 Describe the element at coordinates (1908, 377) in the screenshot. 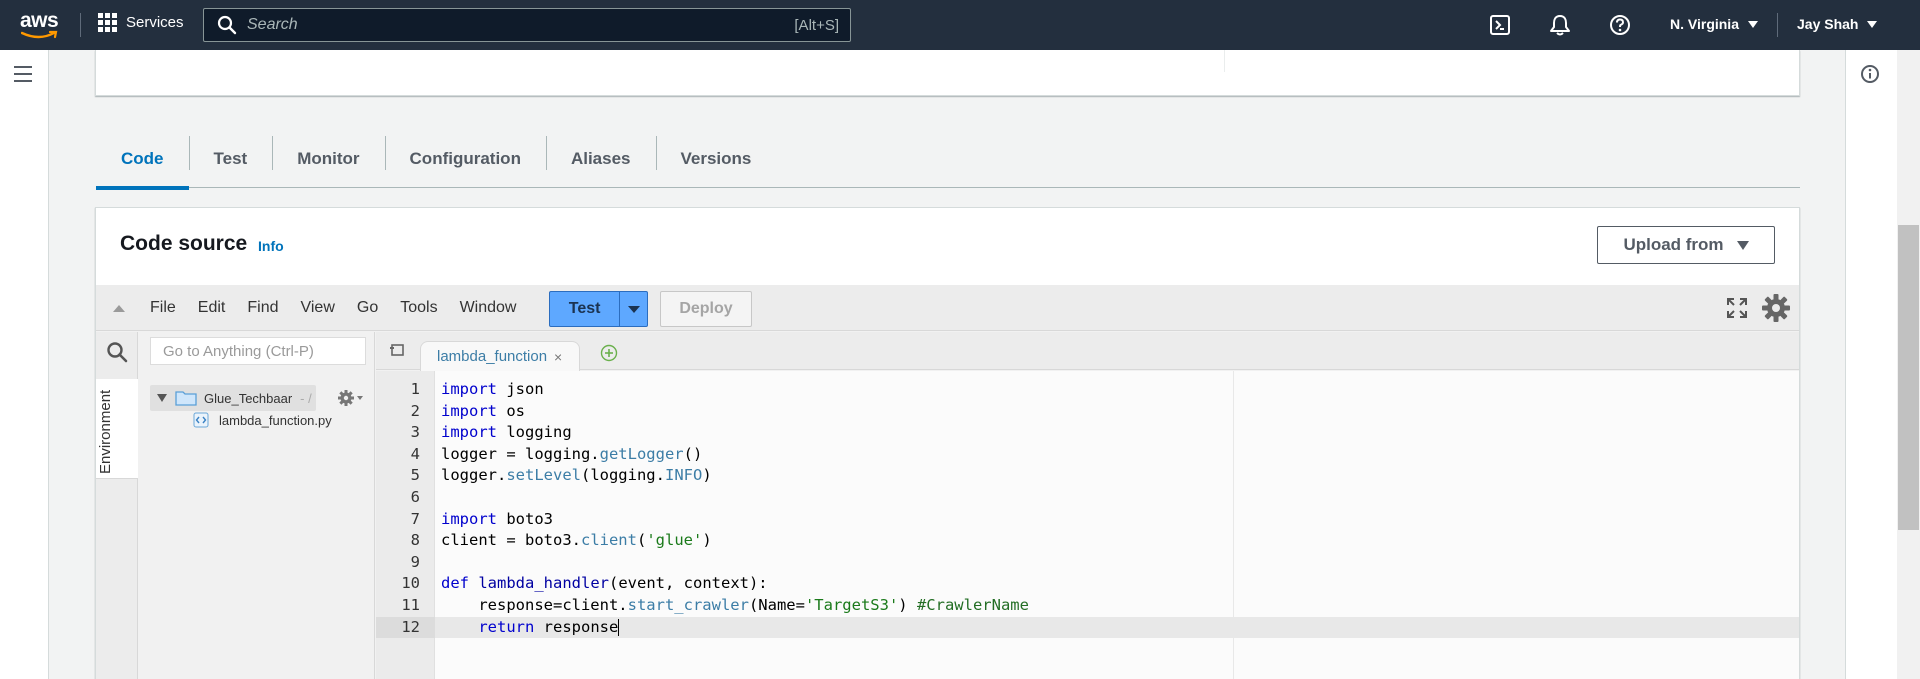

I see `scrollbar-thumb` at that location.